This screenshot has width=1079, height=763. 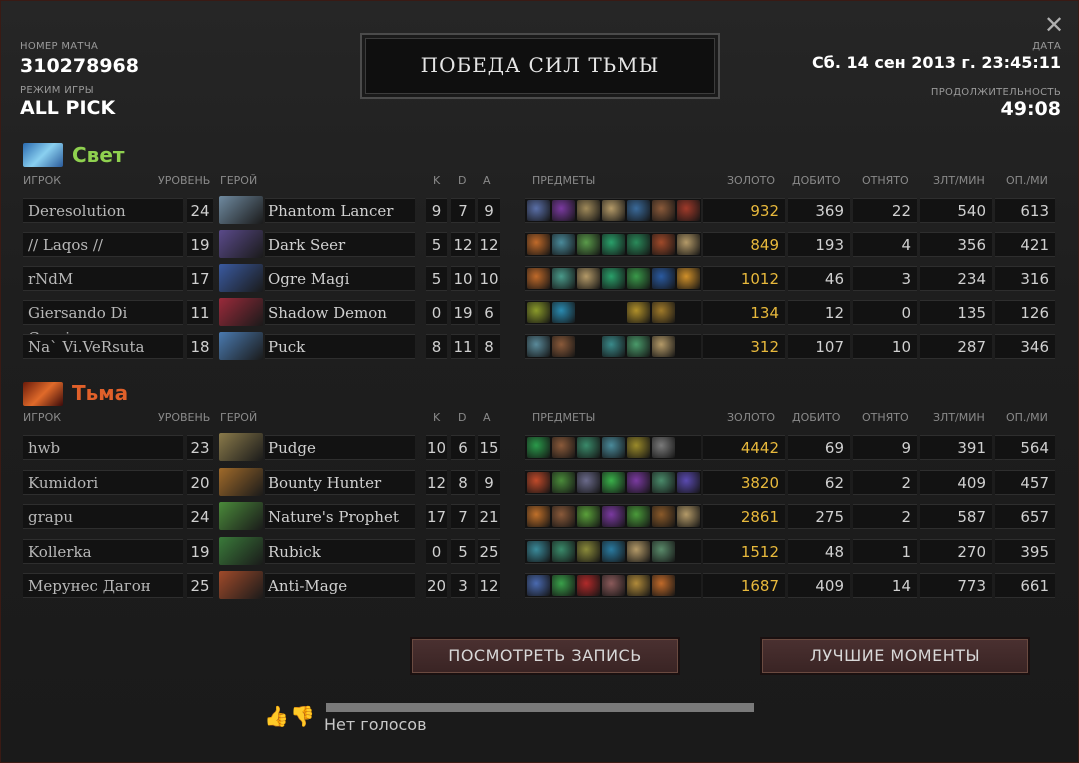 I want to click on player-row: rNdM 17 Ogre Magi 5 10 10 1012 46 3 234 316, so click(x=539, y=278).